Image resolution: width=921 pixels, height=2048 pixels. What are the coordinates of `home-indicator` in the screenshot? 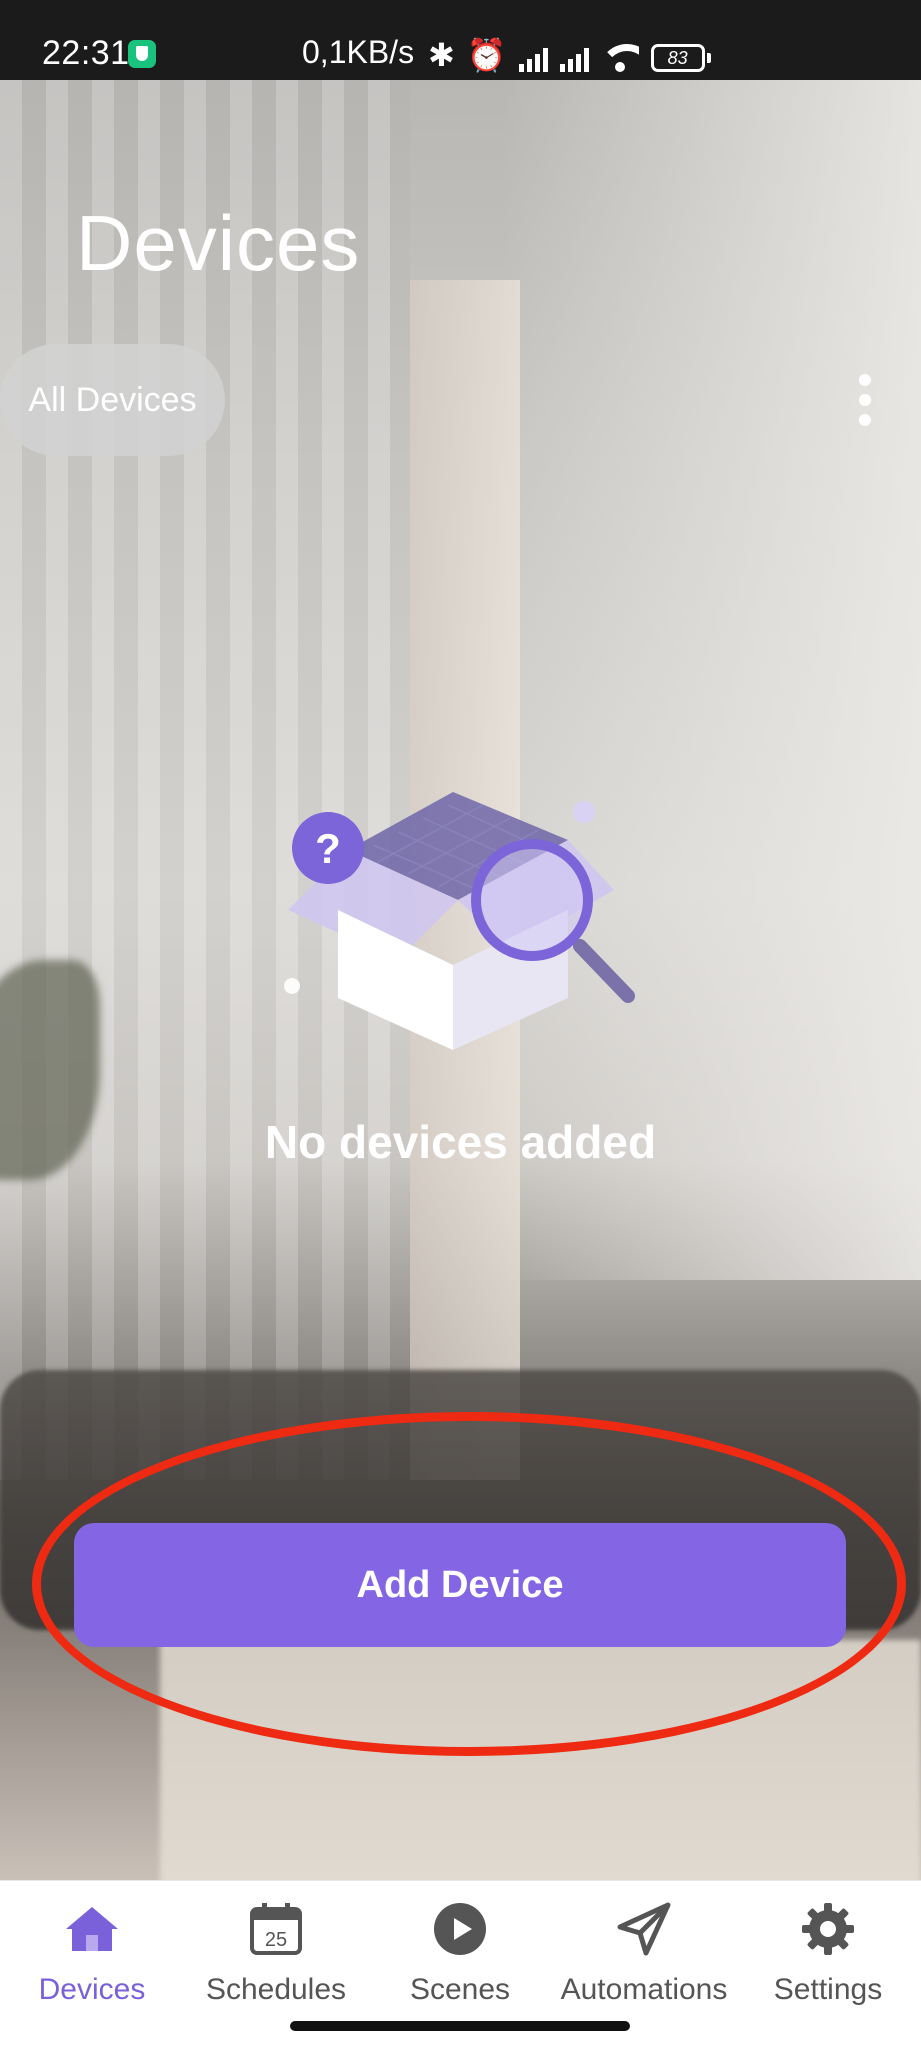 It's located at (460, 2026).